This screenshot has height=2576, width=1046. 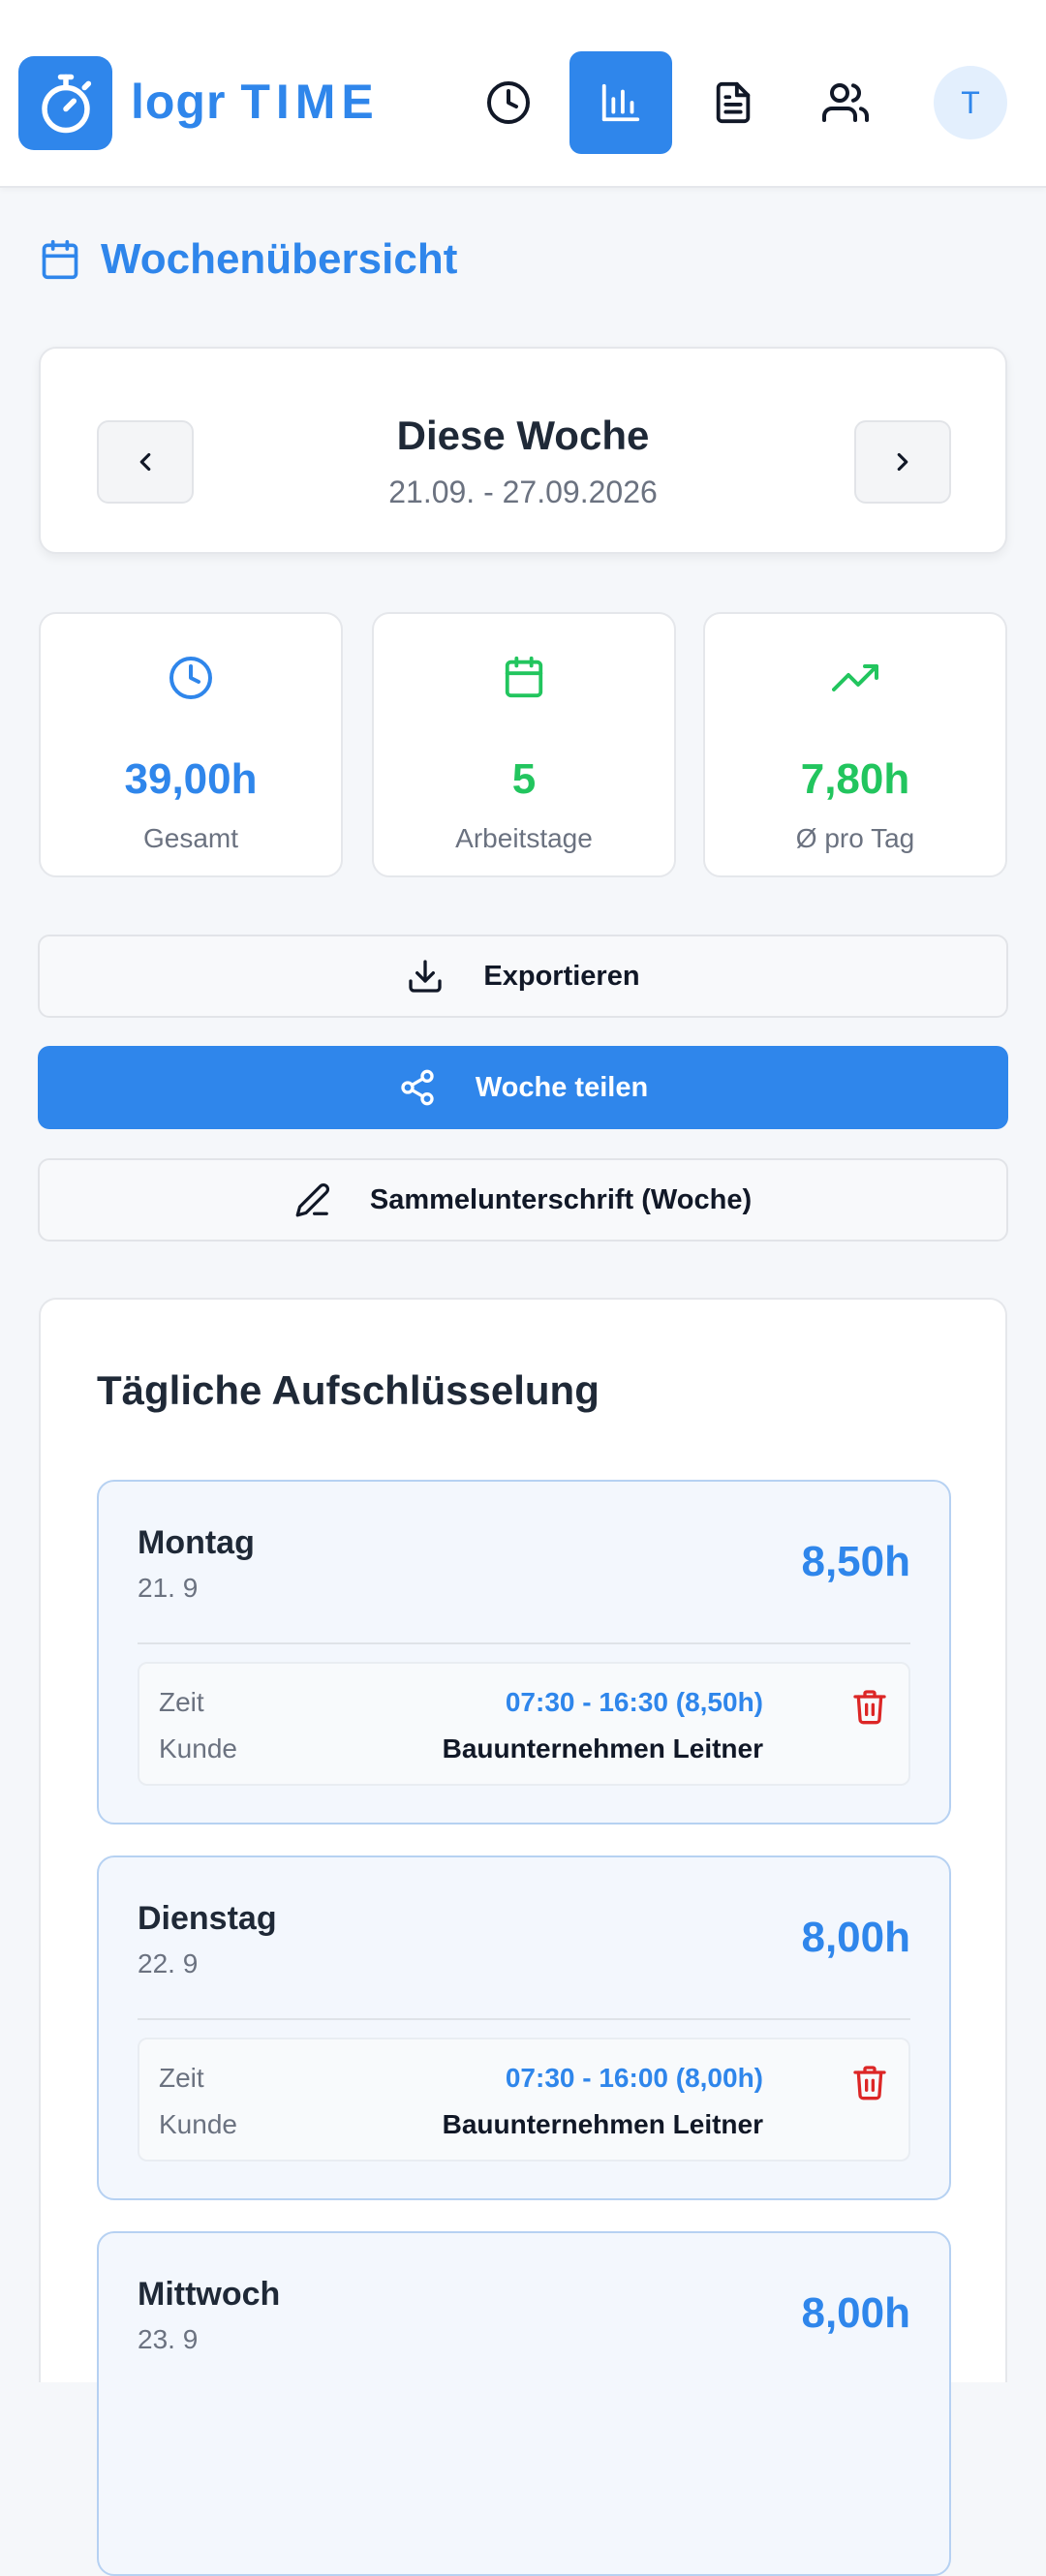 I want to click on stat-work-days: 5 Arbeitstage, so click(x=524, y=744).